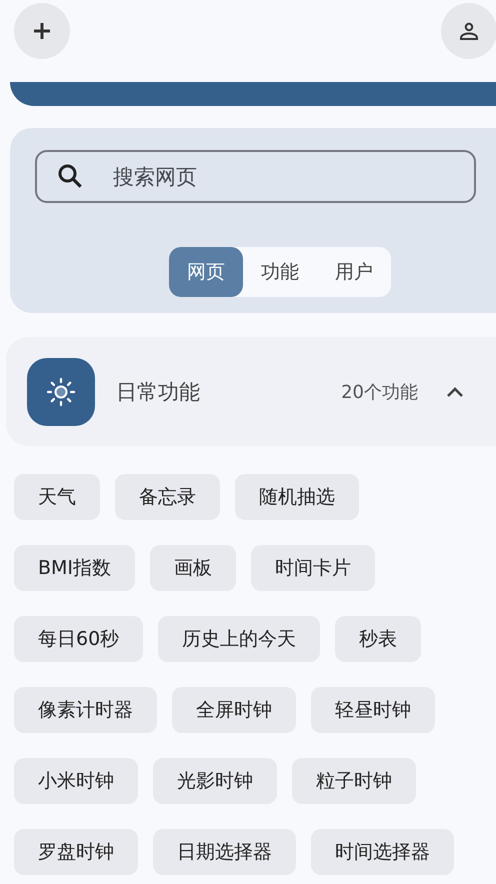  Describe the element at coordinates (76, 852) in the screenshot. I see `tool-chip: 罗盘时钟` at that location.